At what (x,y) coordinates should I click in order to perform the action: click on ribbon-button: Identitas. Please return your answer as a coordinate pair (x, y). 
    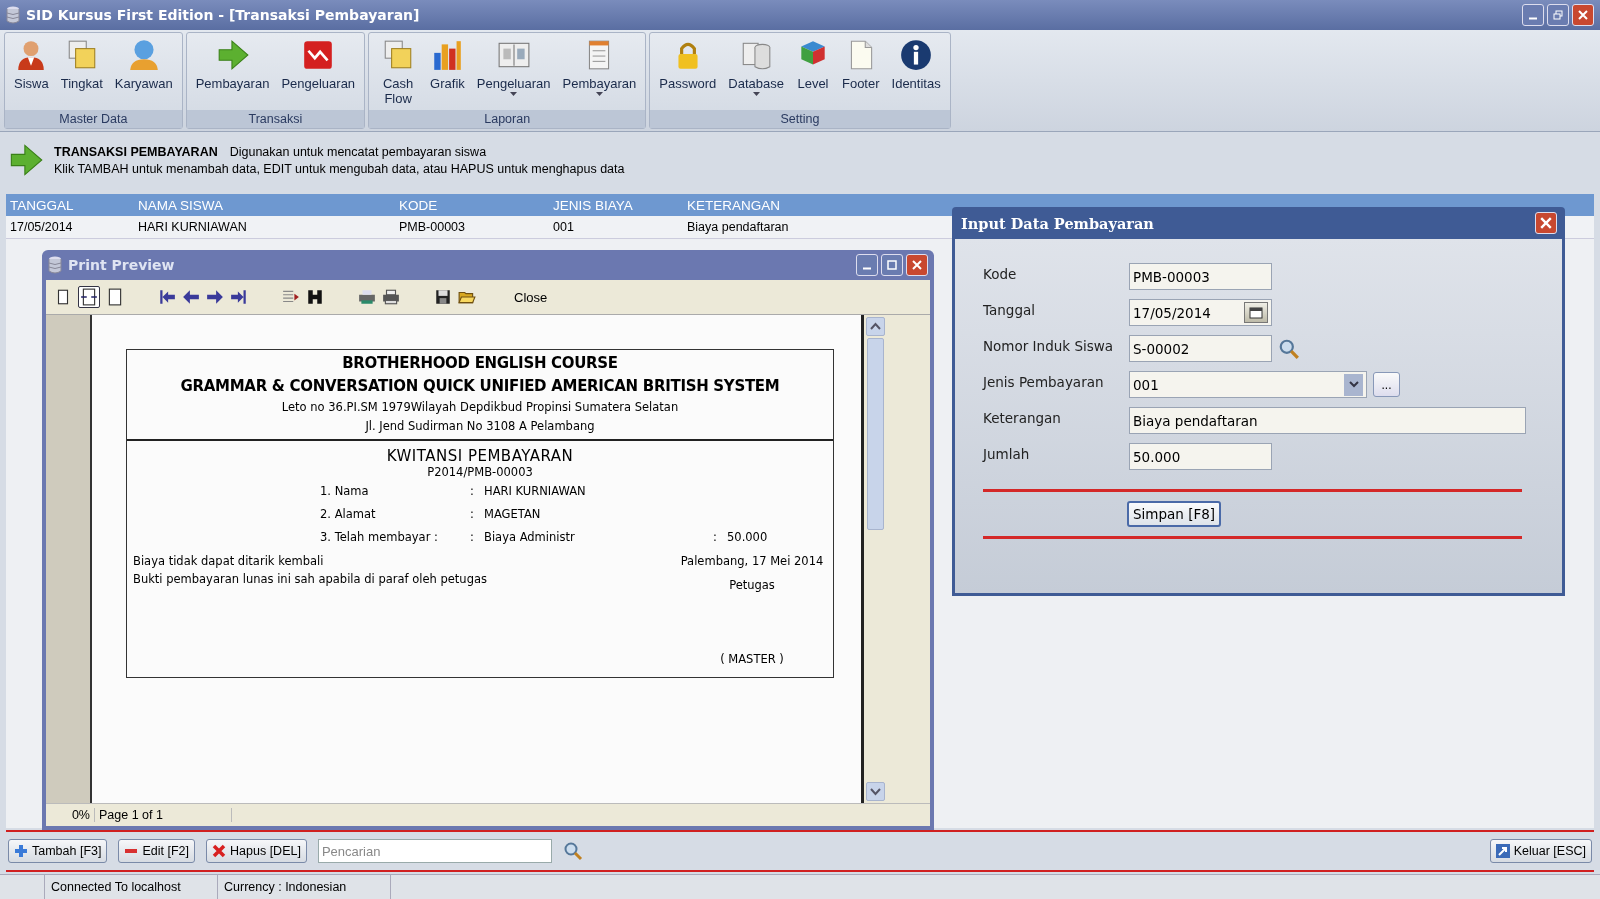
    Looking at the image, I should click on (916, 73).